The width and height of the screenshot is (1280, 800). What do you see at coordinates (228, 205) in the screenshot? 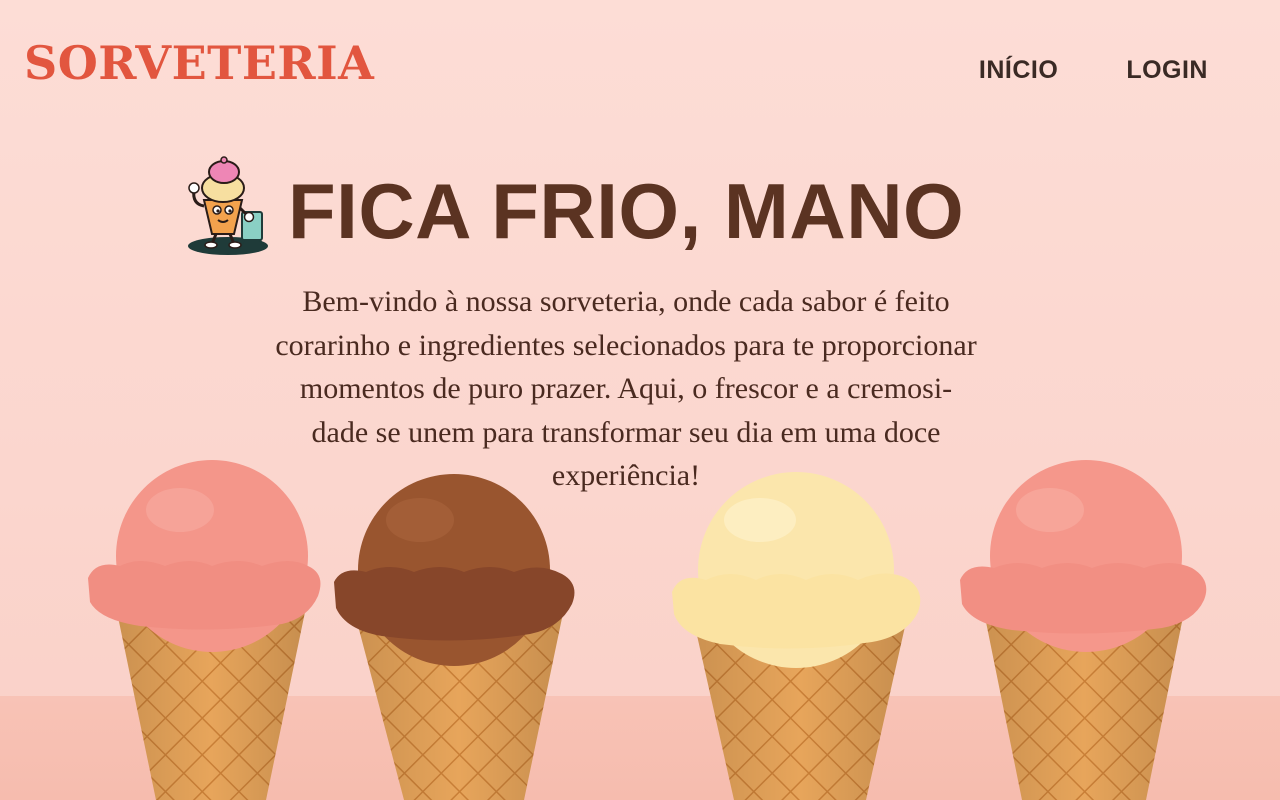
I see `ice-cream-mascot-icon` at bounding box center [228, 205].